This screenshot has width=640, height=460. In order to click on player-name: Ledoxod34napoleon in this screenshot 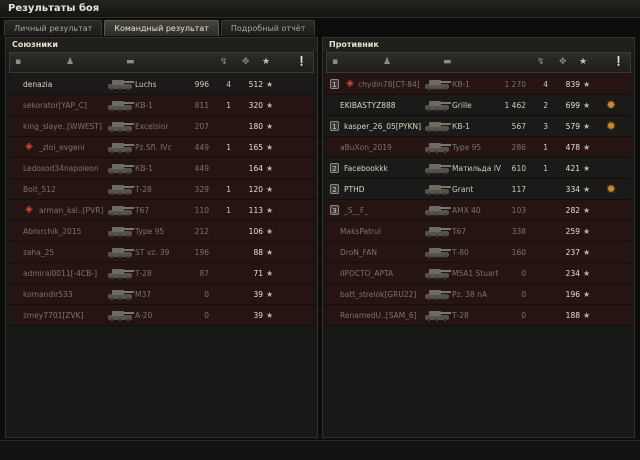, I will do `click(61, 168)`.